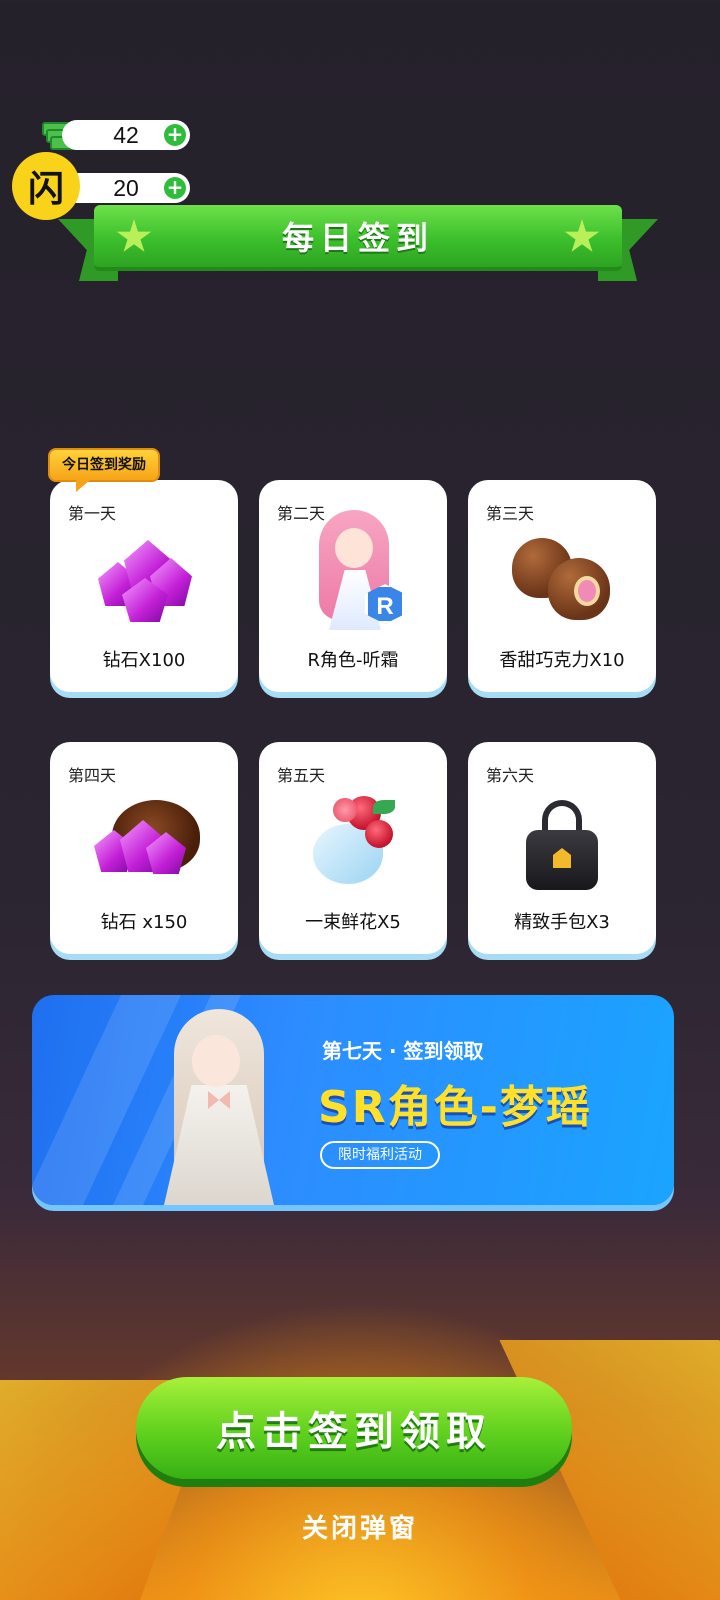  I want to click on sr-character-icon, so click(224, 1100).